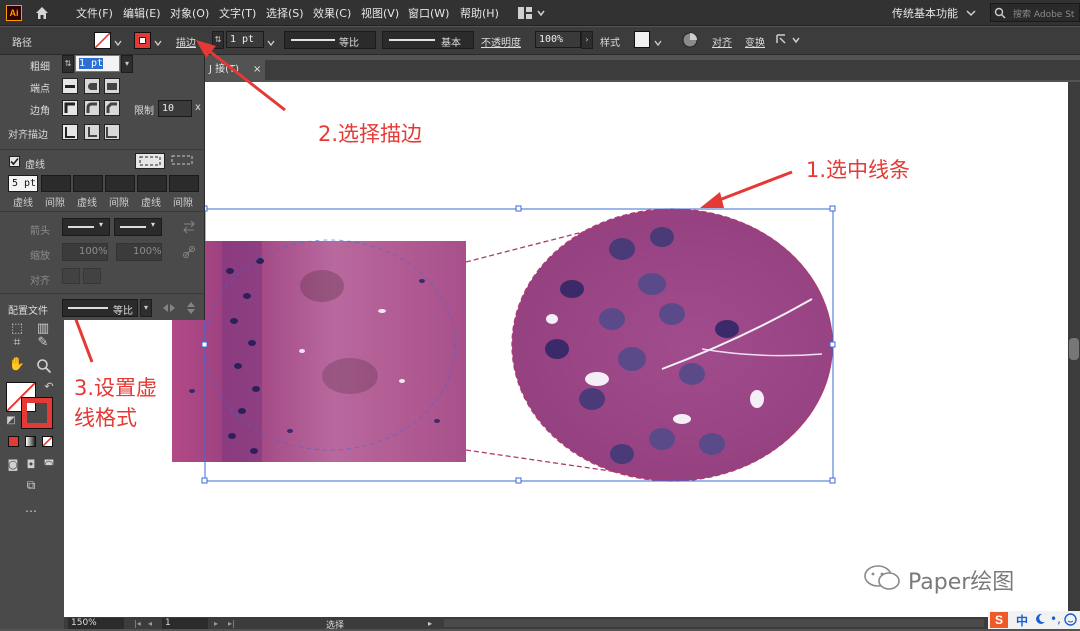 The image size is (1080, 631). I want to click on document-tab-close-icon: ×, so click(257, 70).